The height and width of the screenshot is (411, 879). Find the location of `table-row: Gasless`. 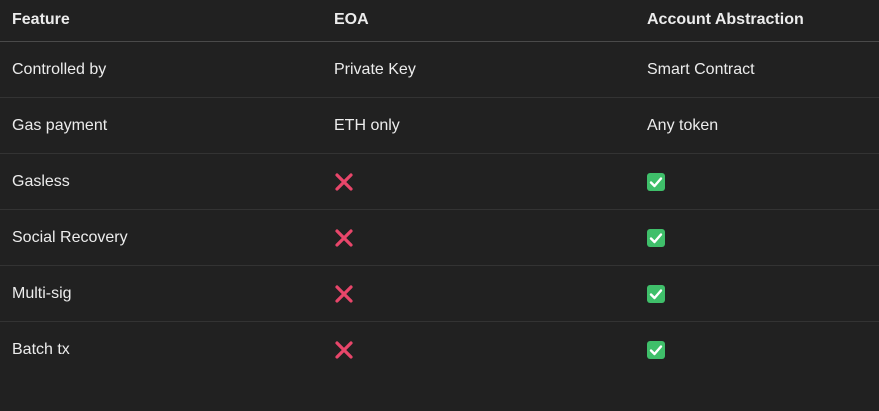

table-row: Gasless is located at coordinates (439, 182).